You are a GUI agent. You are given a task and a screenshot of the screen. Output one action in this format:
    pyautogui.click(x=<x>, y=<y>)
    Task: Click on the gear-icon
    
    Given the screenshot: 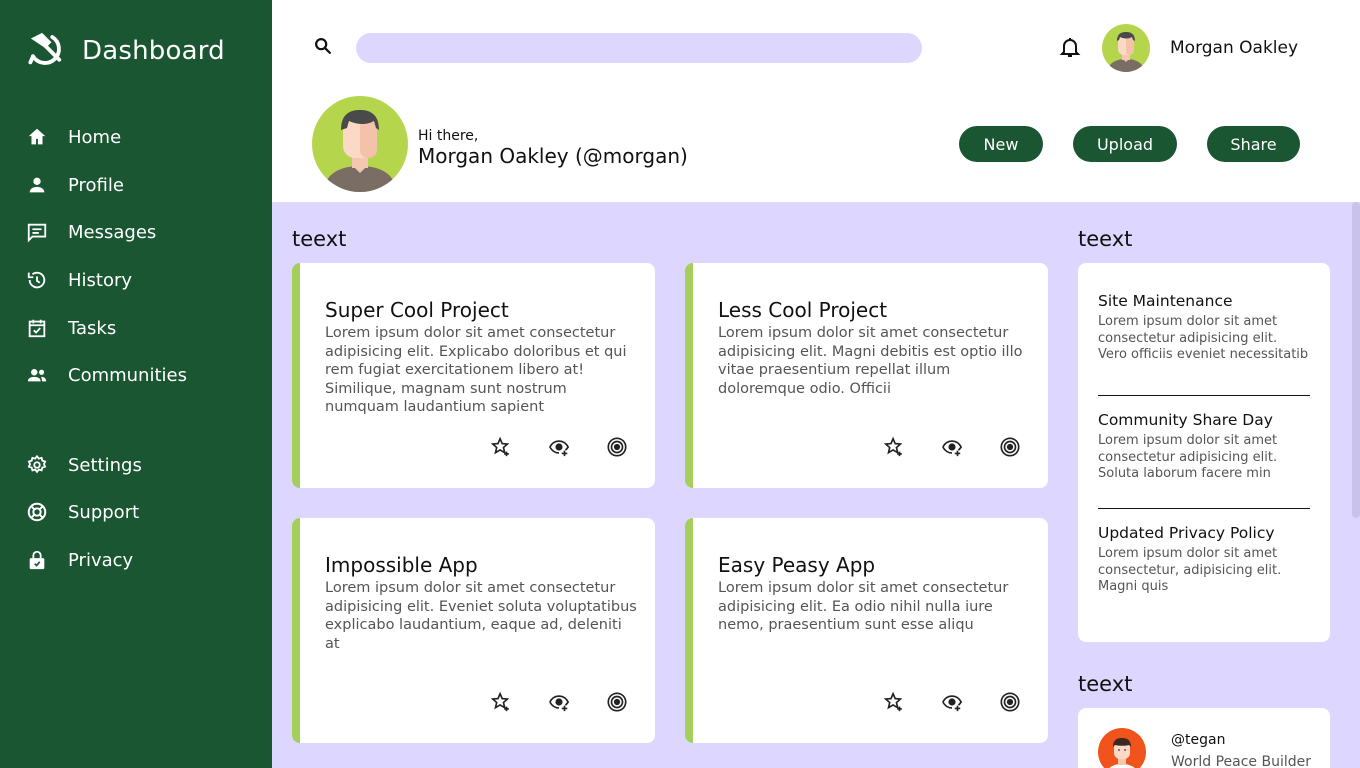 What is the action you would take?
    pyautogui.click(x=37, y=465)
    